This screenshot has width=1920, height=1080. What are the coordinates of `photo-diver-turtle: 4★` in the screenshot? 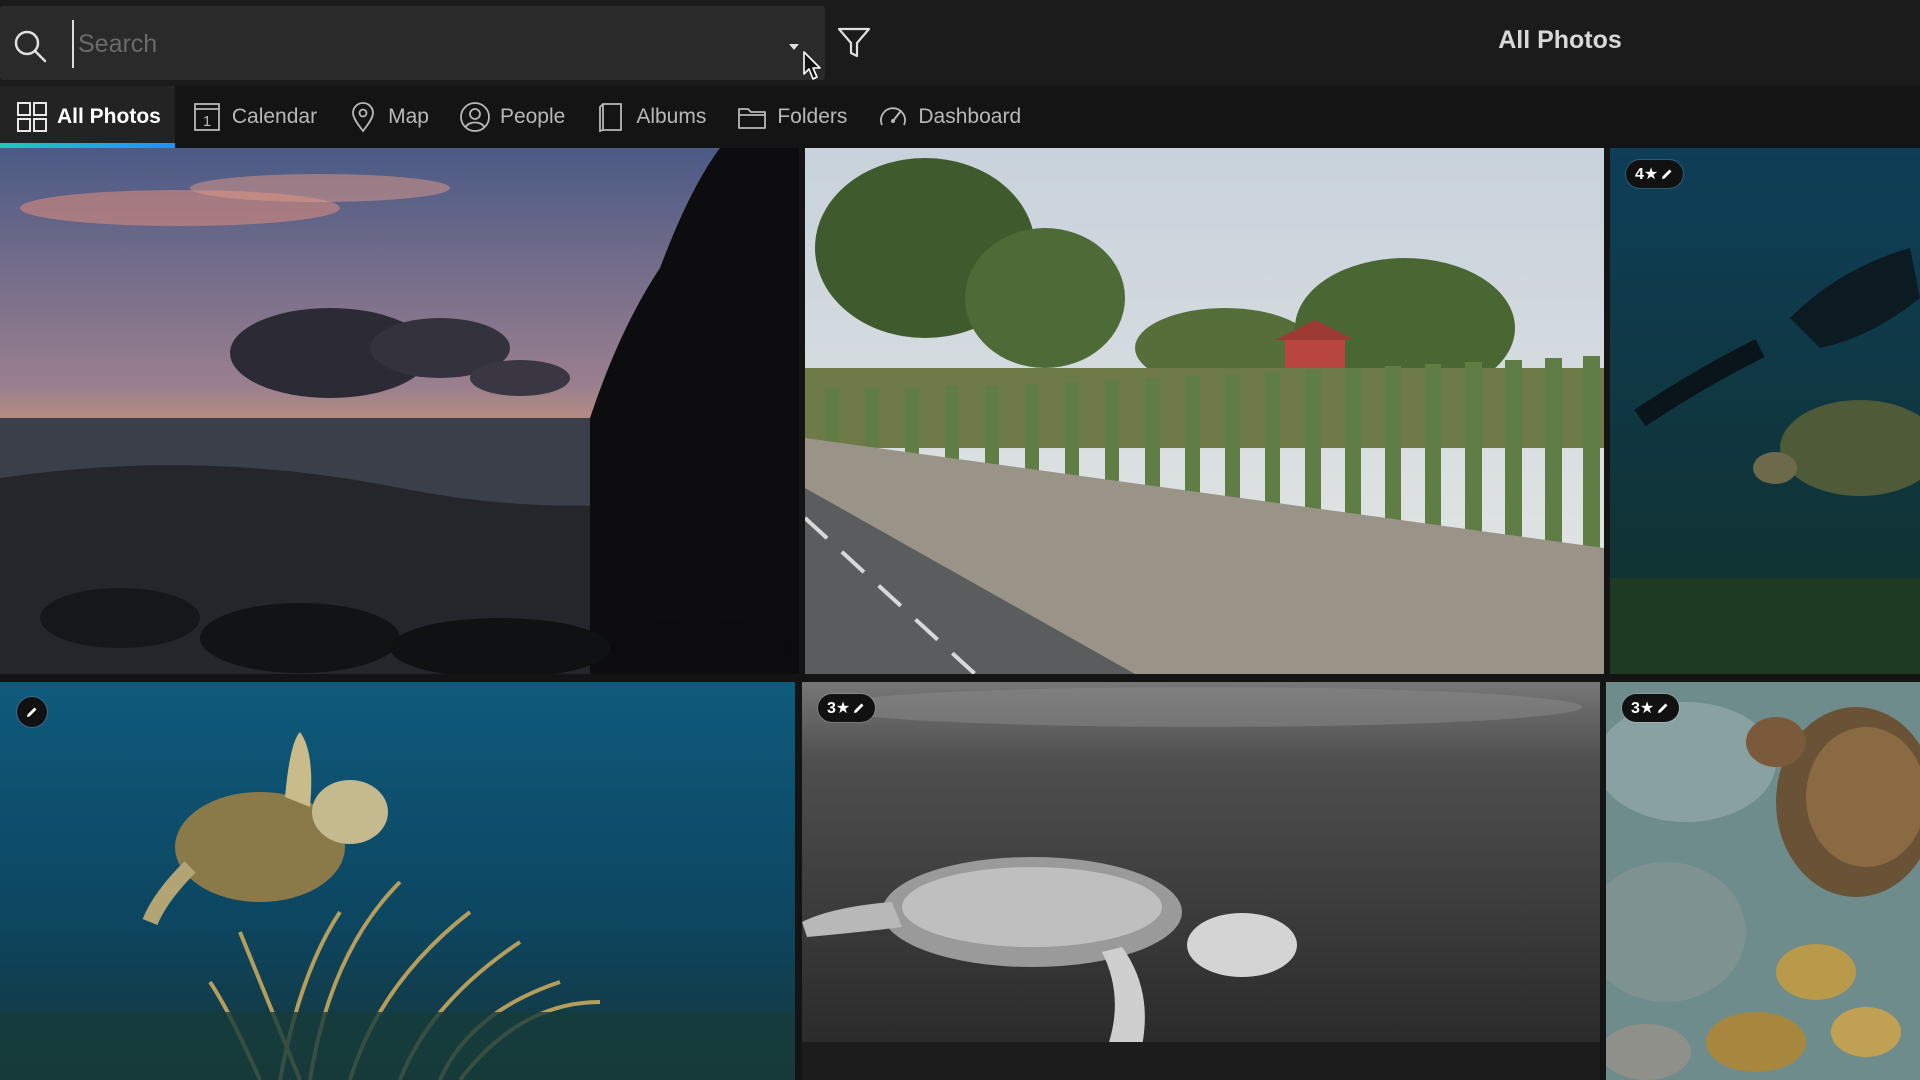 It's located at (1765, 411).